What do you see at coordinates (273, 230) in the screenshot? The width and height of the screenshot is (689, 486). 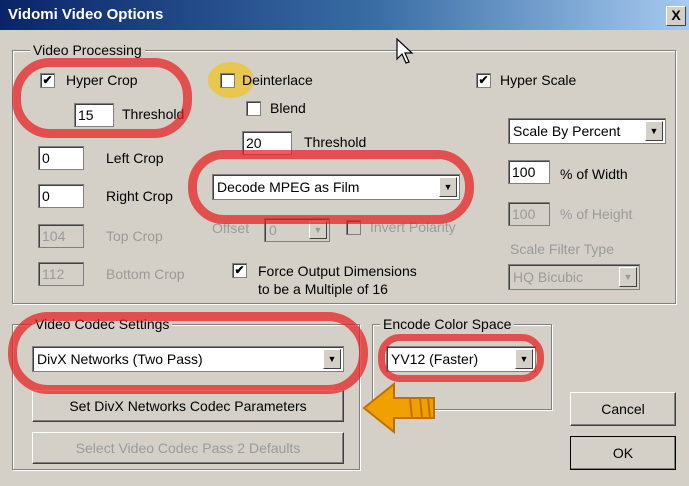 I see `offset-value: 0` at bounding box center [273, 230].